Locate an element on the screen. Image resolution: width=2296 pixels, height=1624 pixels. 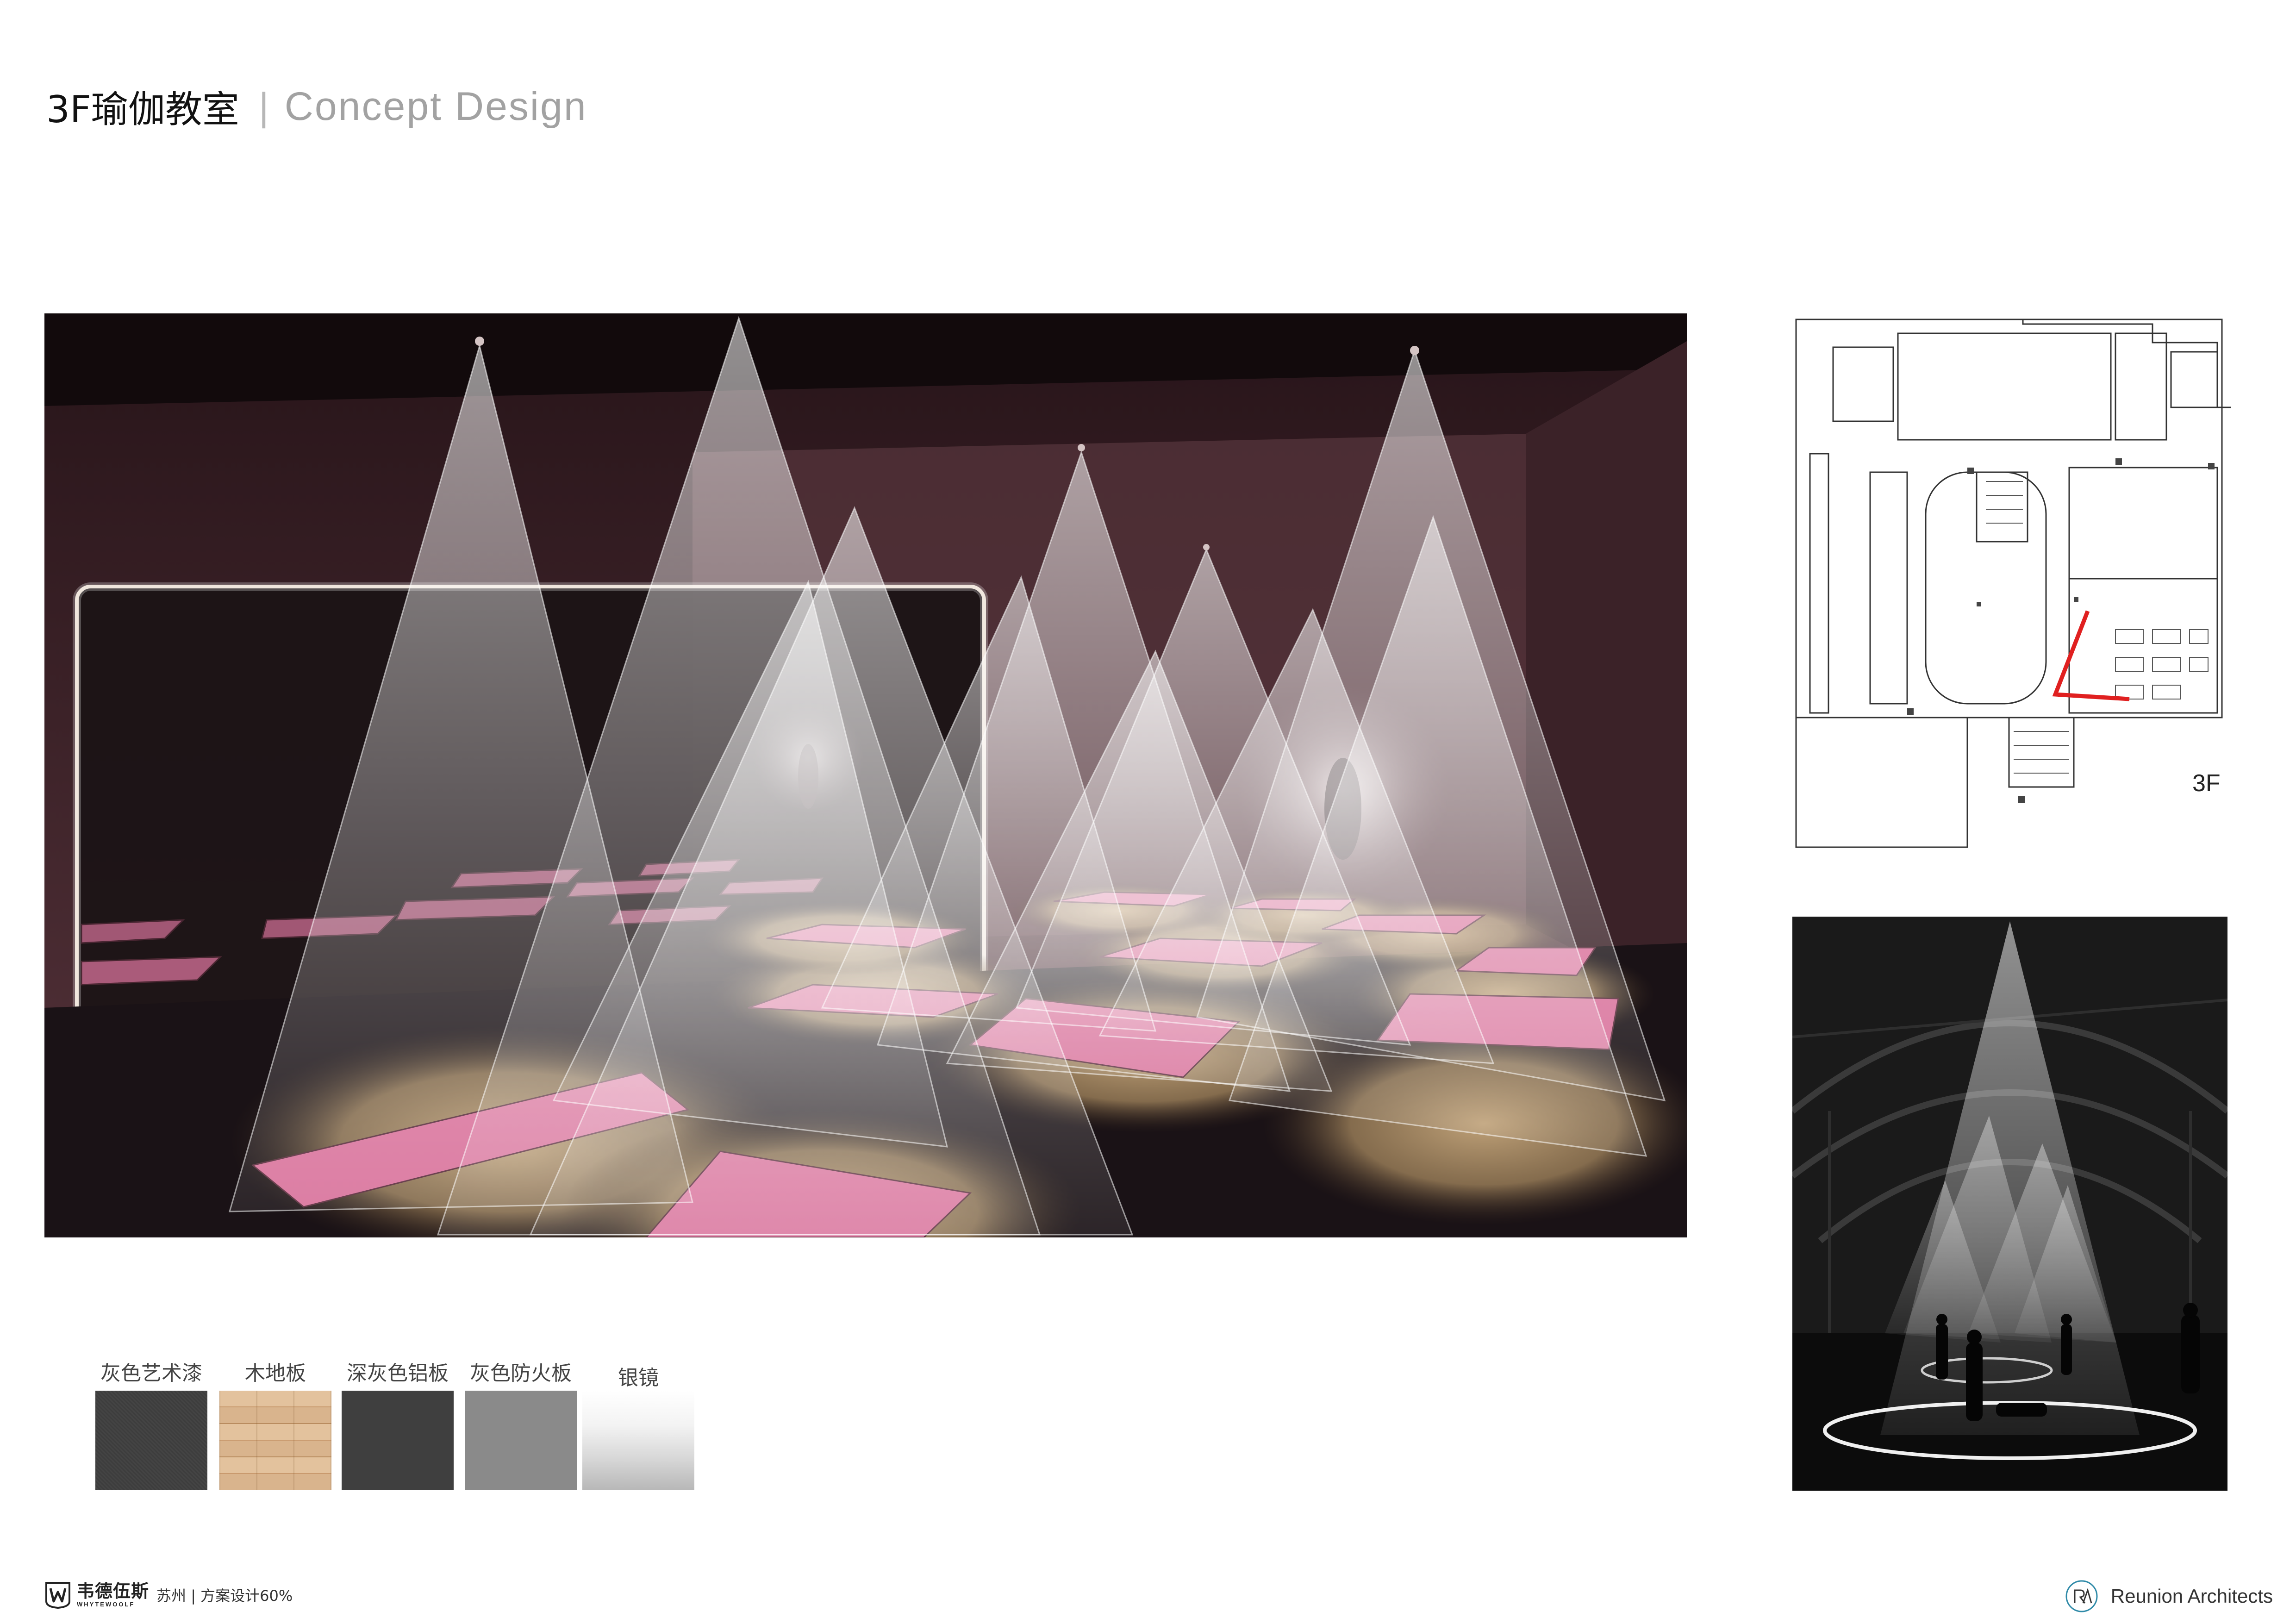
footer-brand: 韦德伍斯 WHYTEWOOLF 苏州 | 方案设计60% is located at coordinates (168, 1595).